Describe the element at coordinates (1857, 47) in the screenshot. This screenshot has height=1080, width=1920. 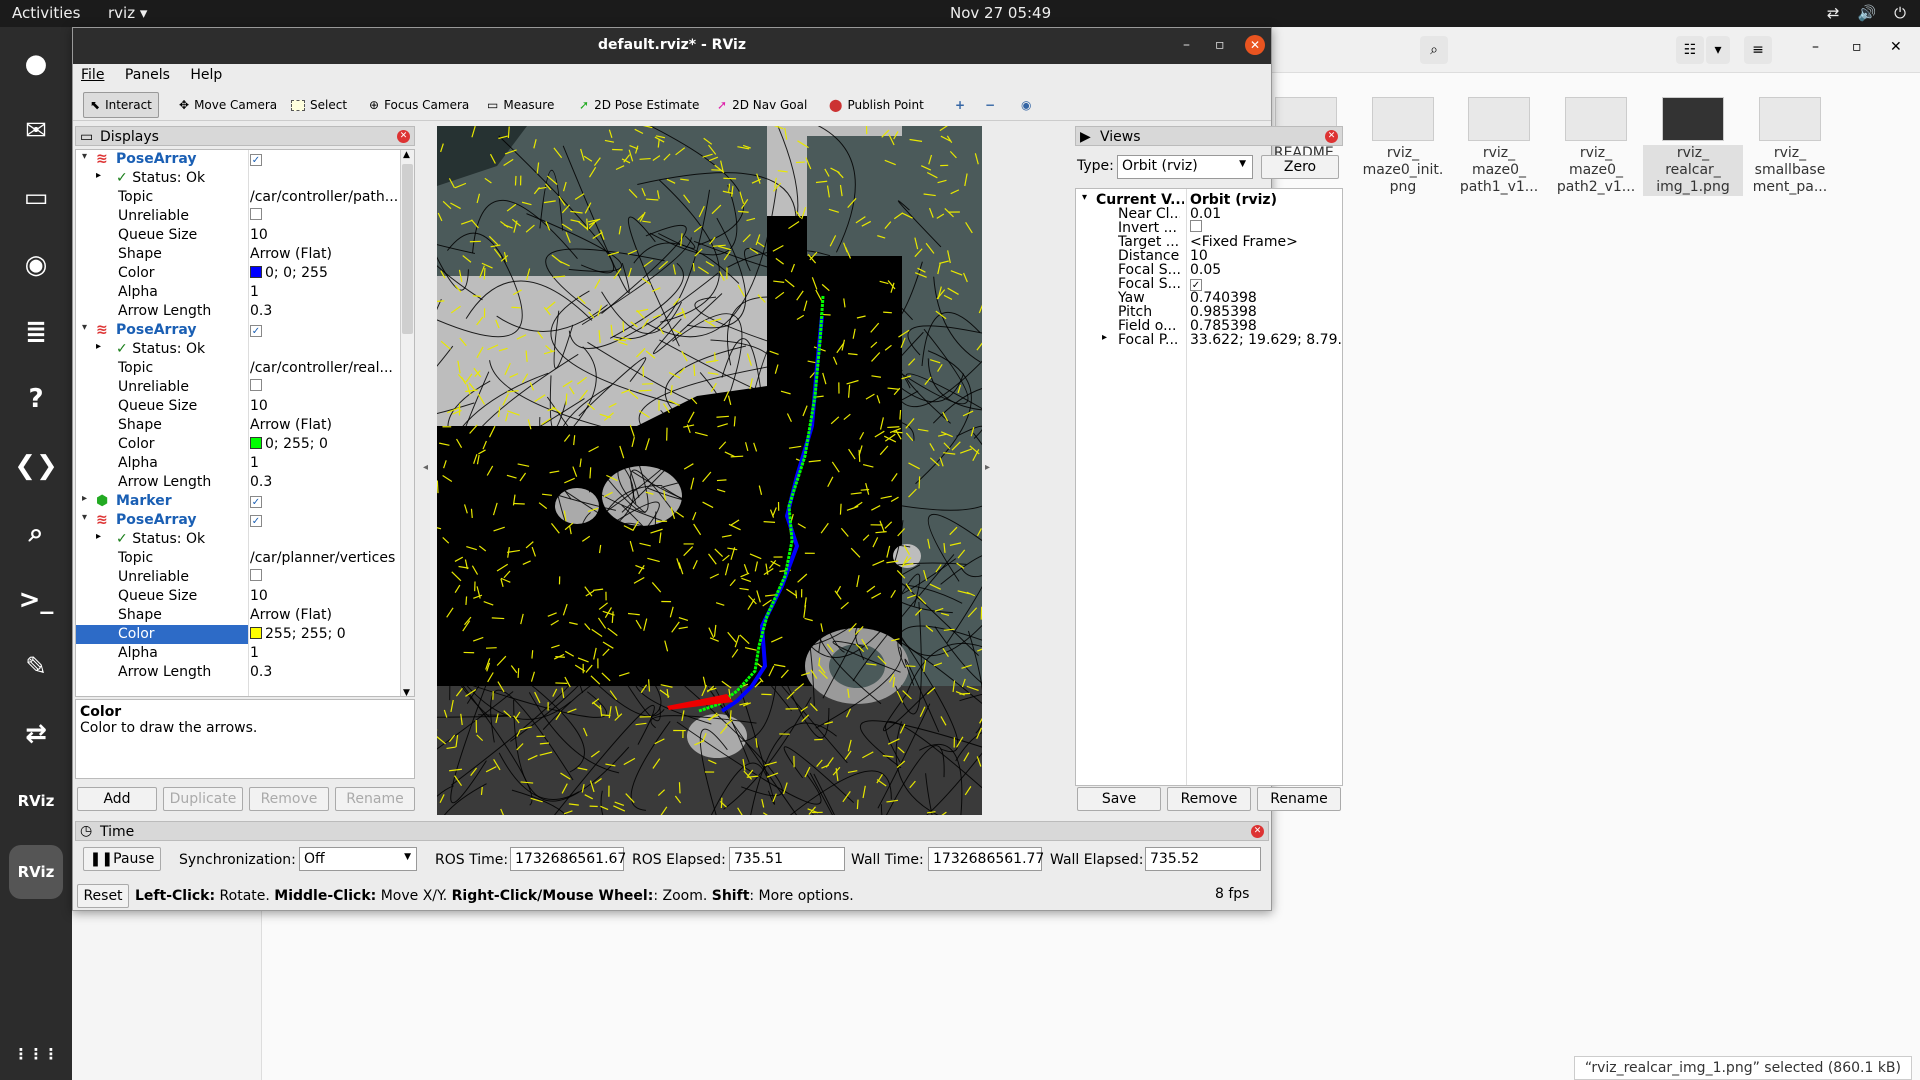
I see `maximize-icon: ▫` at that location.